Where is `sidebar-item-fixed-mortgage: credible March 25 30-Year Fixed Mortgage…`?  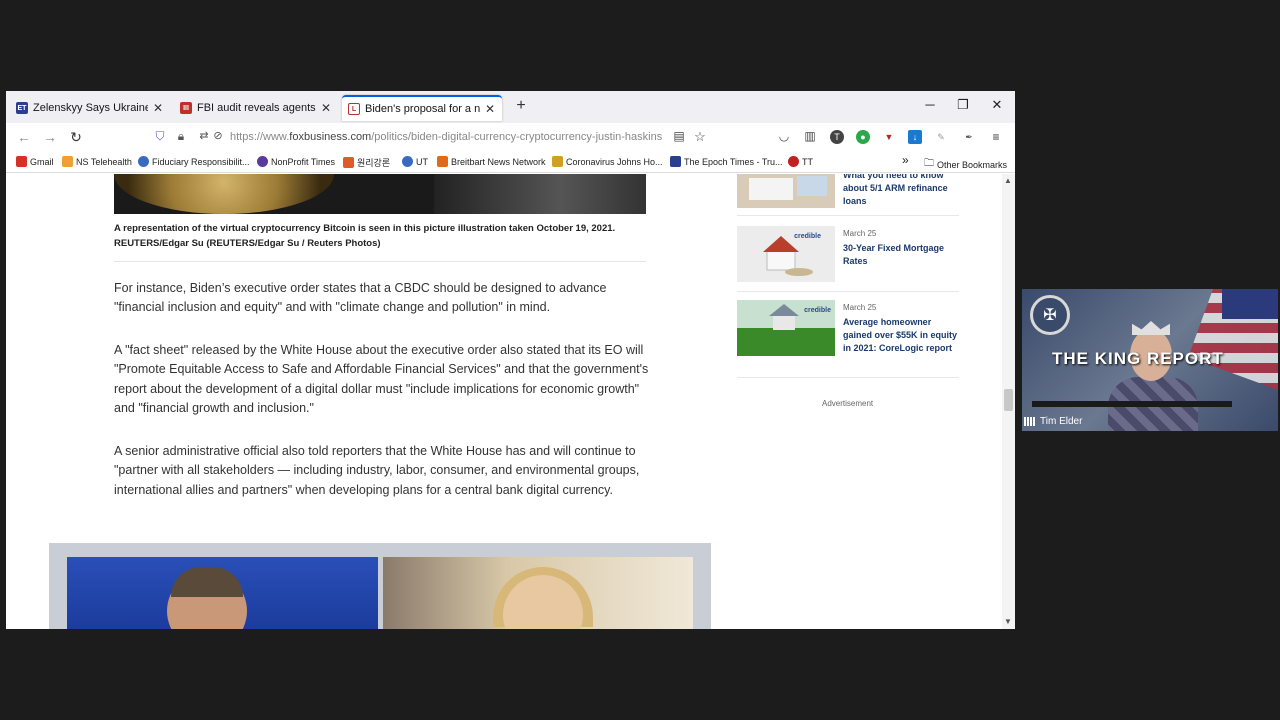 sidebar-item-fixed-mortgage: credible March 25 30-Year Fixed Mortgage… is located at coordinates (848, 254).